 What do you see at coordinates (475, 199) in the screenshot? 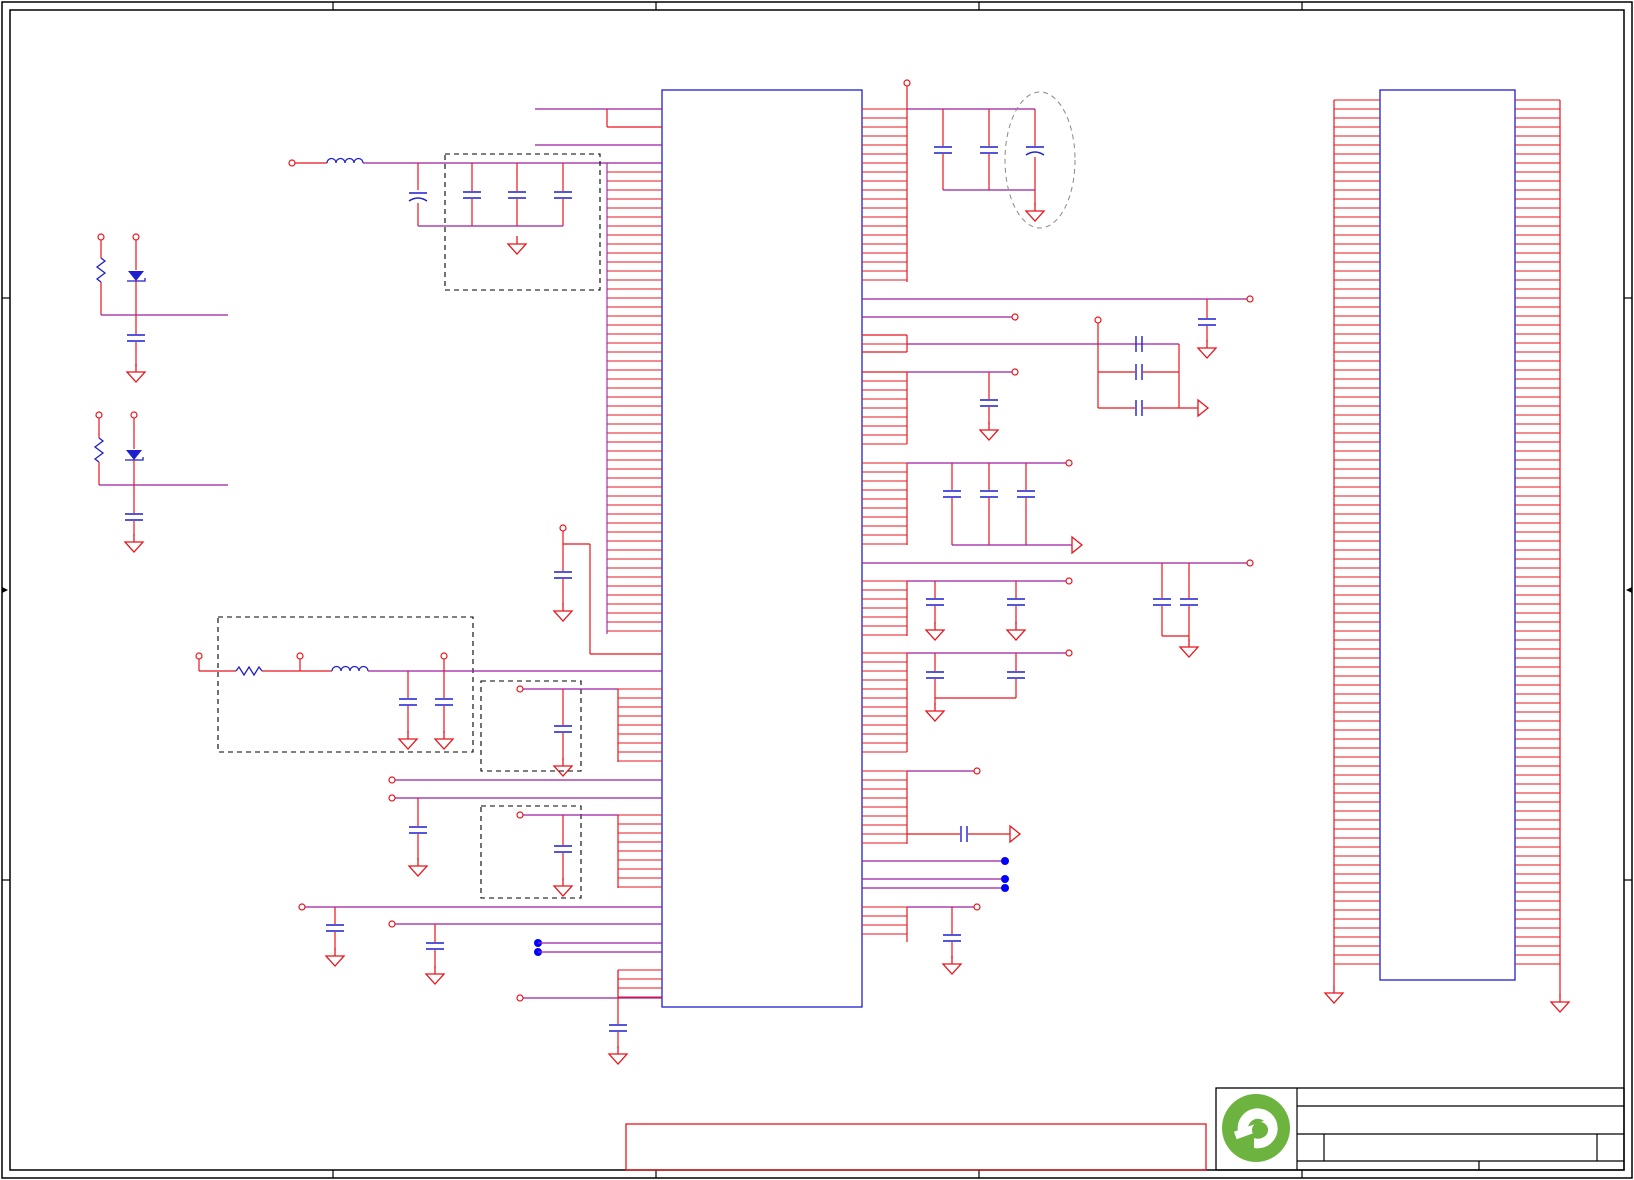
I see `inductor-input-network` at bounding box center [475, 199].